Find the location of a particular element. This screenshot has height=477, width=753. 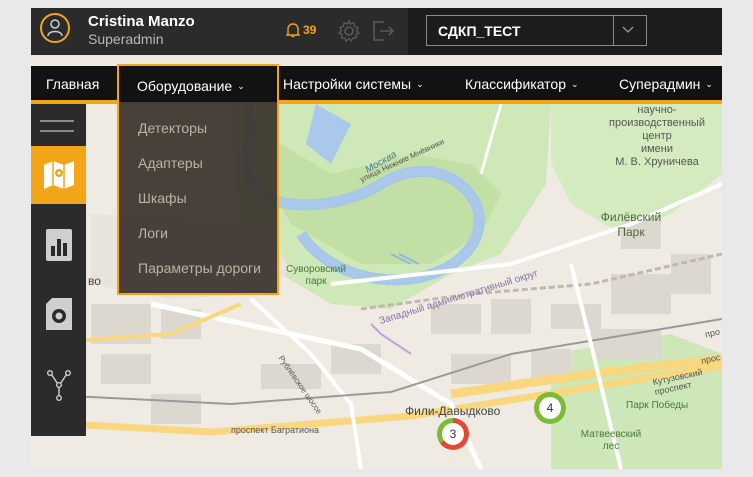

map-label-matveevsky: Матвеевский лес is located at coordinates (611, 441).